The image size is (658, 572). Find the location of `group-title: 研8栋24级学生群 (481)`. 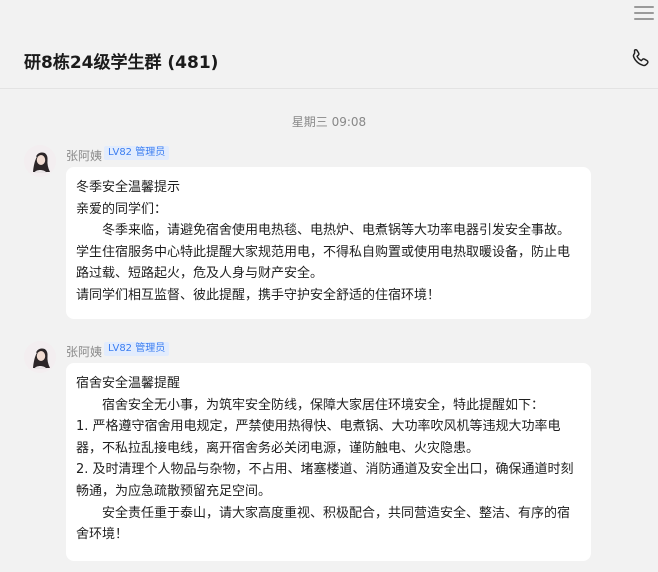

group-title: 研8栋24级学生群 (481) is located at coordinates (121, 63).